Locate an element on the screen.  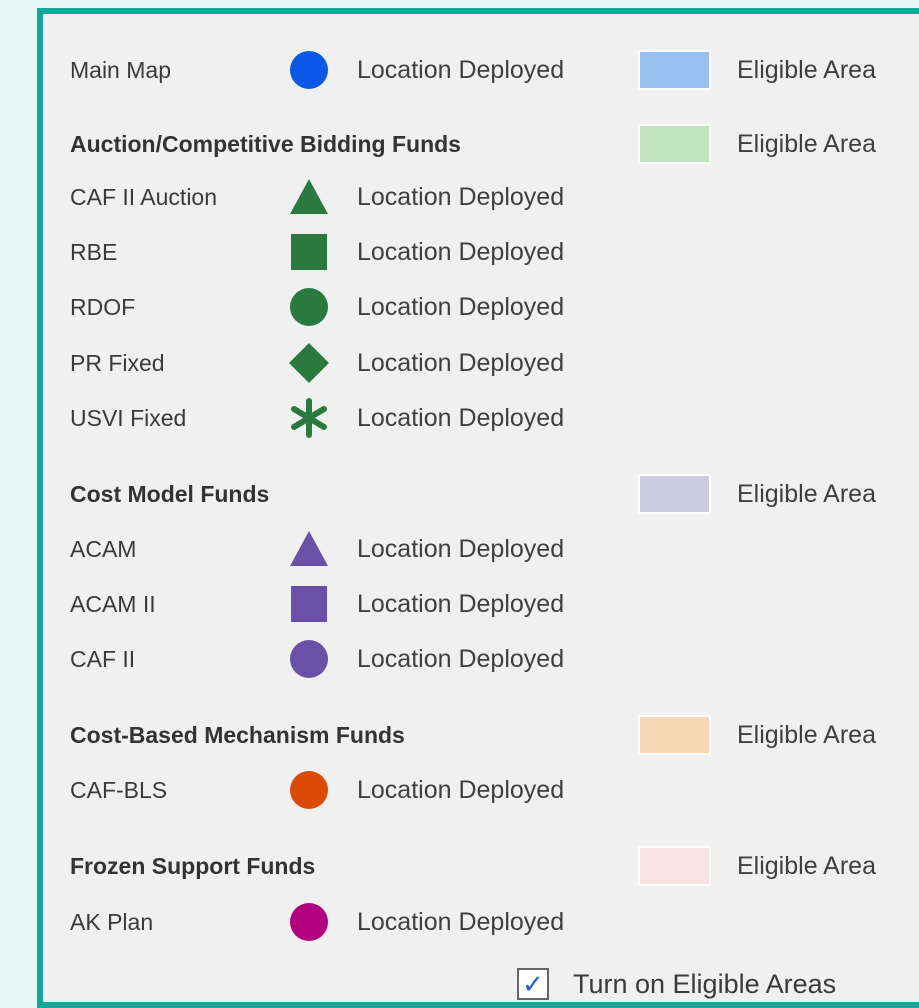
asterisk-icon is located at coordinates (309, 418).